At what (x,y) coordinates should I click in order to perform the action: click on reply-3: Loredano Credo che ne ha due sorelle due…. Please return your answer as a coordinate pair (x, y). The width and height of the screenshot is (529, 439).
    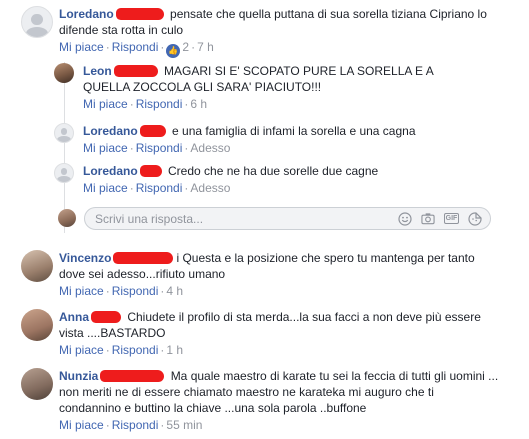
    Looking at the image, I should click on (284, 179).